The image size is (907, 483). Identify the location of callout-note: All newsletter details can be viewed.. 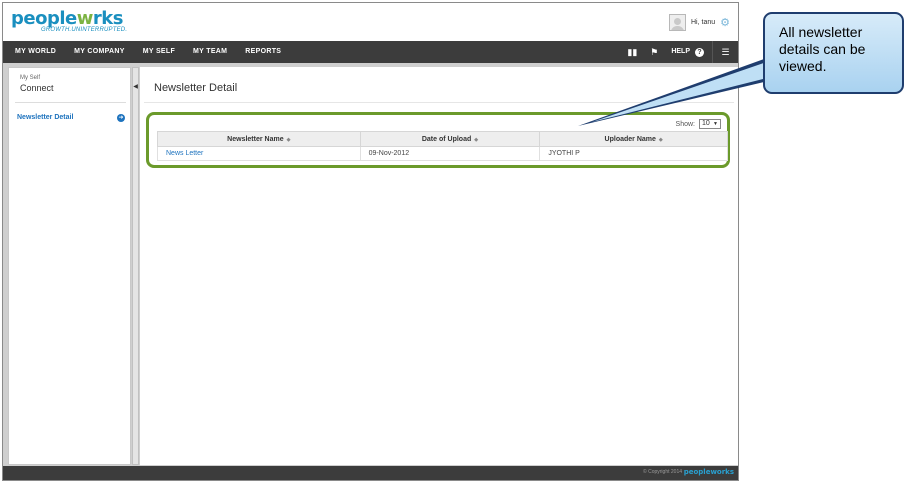
(833, 53).